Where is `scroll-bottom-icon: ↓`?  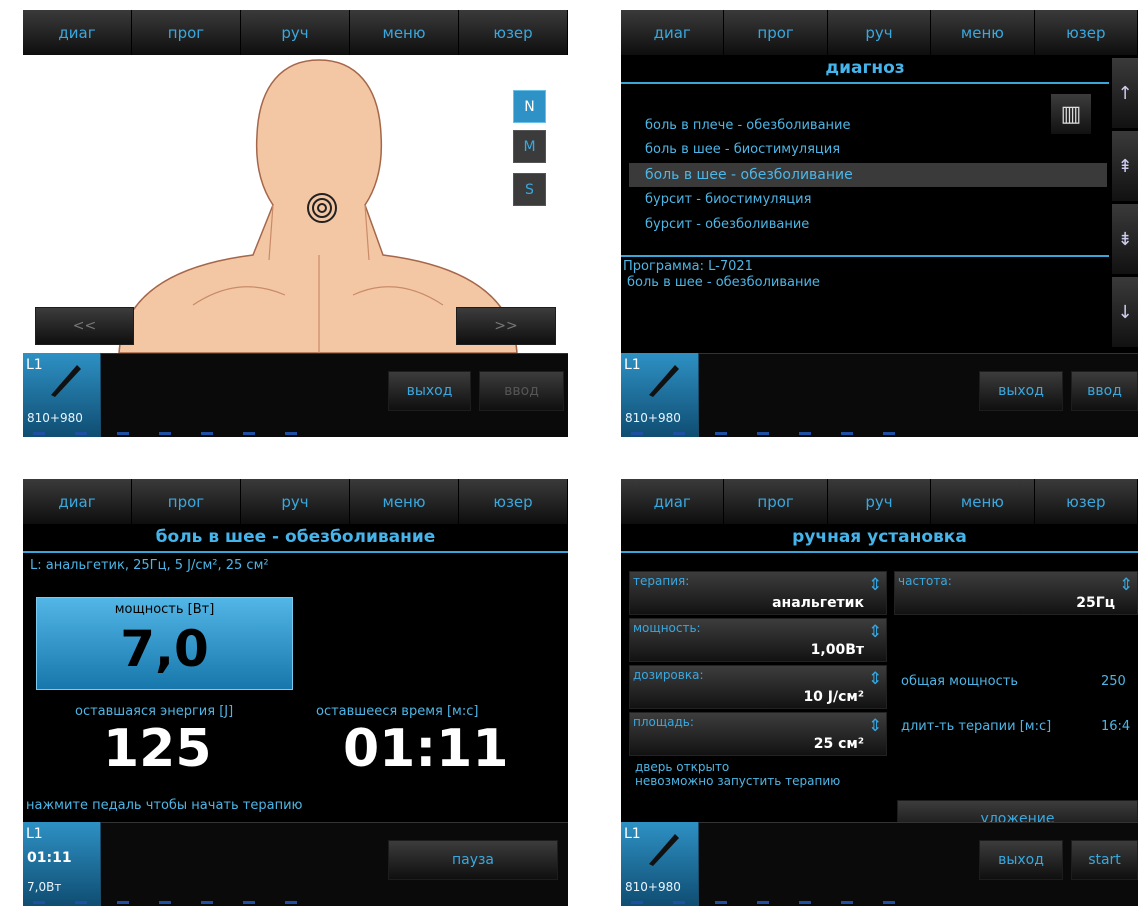 scroll-bottom-icon: ↓ is located at coordinates (1125, 312).